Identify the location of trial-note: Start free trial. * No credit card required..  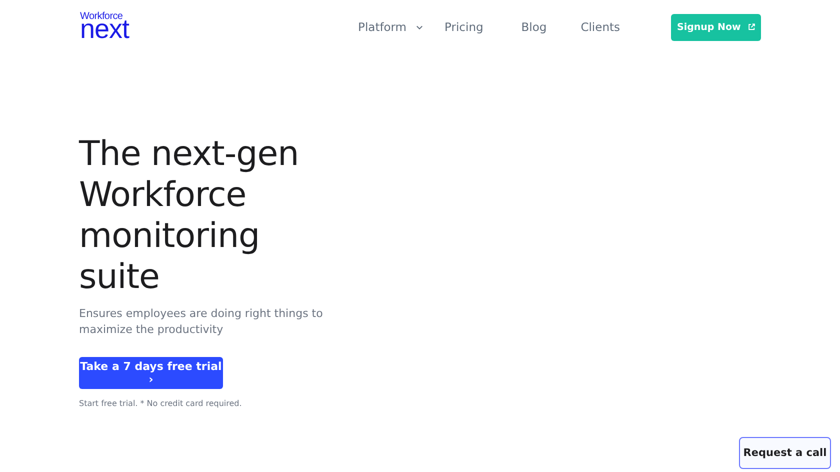
(161, 403).